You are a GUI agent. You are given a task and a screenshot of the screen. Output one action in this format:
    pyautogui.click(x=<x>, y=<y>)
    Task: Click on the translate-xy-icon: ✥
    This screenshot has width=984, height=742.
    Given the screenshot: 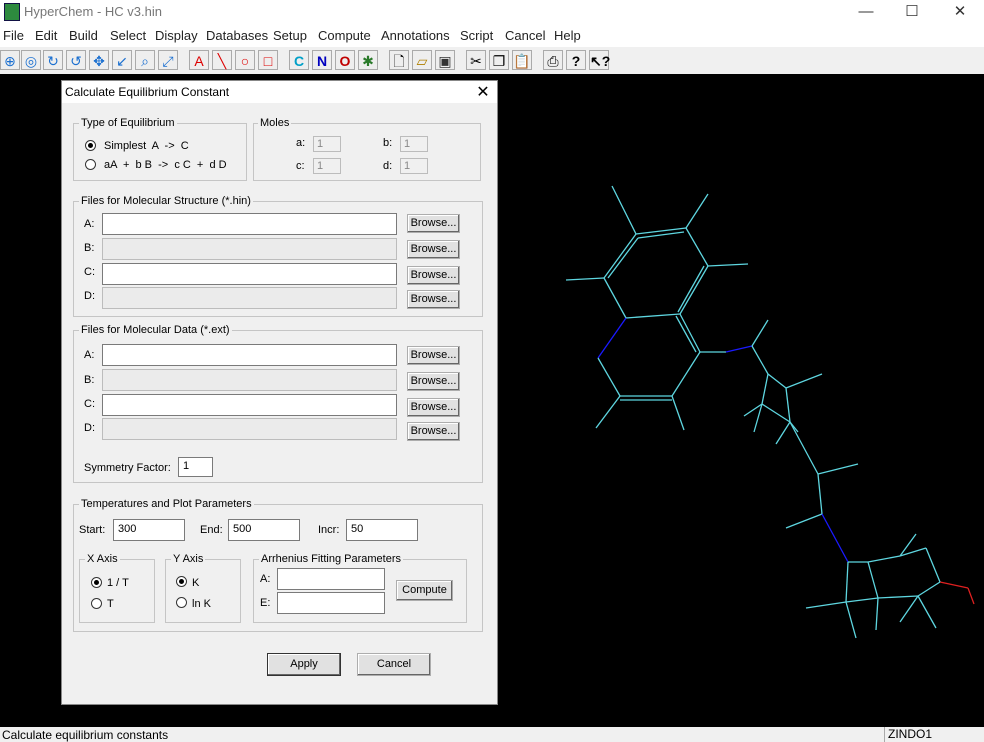 What is the action you would take?
    pyautogui.click(x=99, y=60)
    